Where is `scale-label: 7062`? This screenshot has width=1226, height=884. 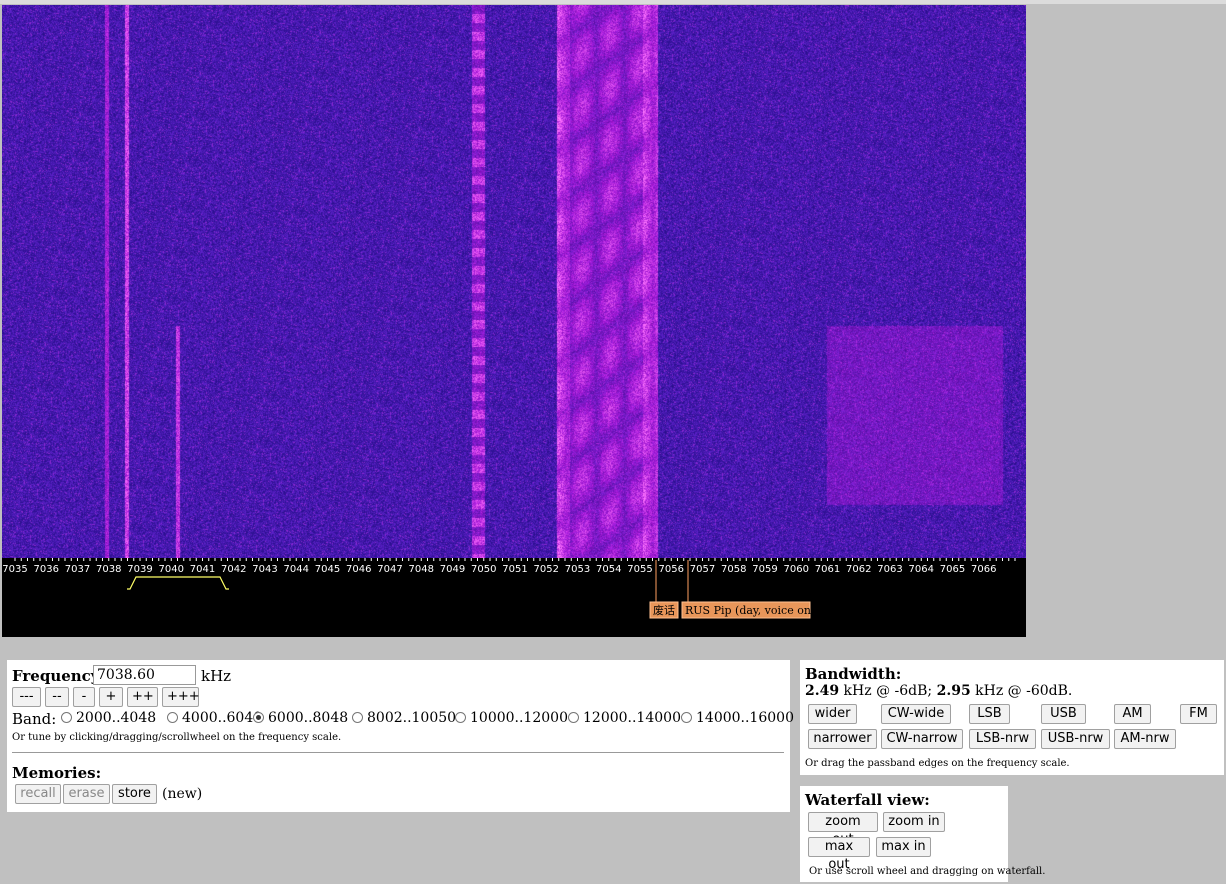 scale-label: 7062 is located at coordinates (858, 569).